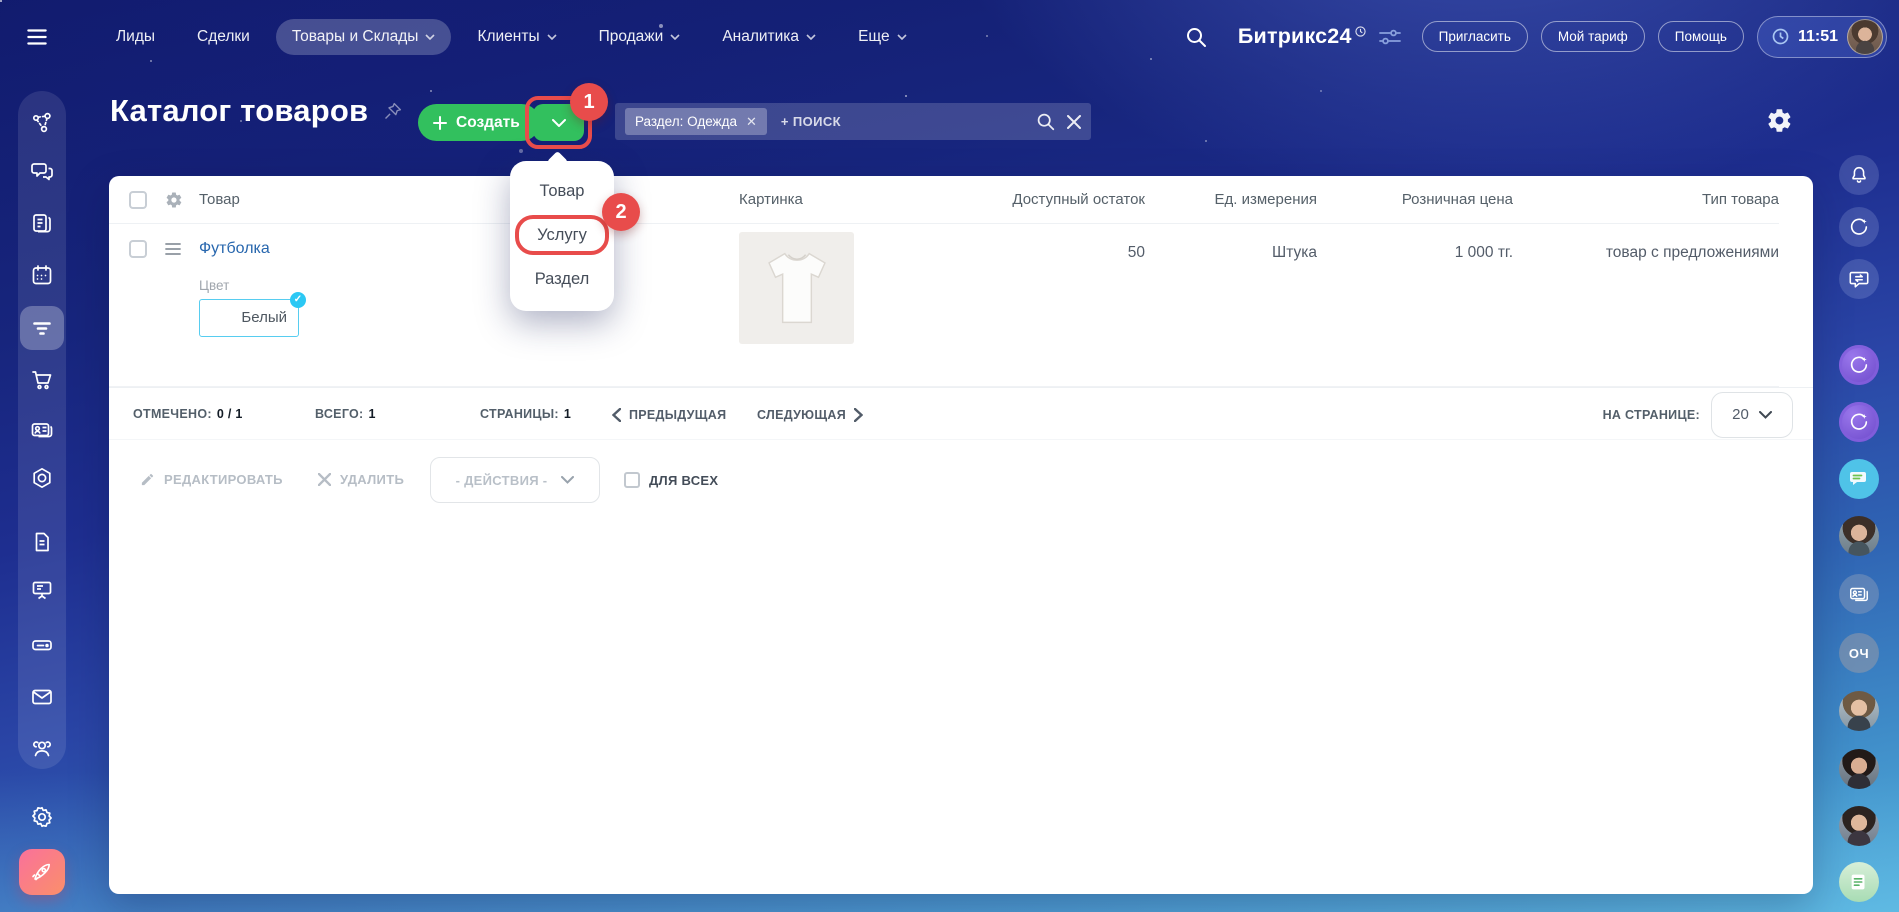 This screenshot has height=912, width=1899. What do you see at coordinates (363, 36) in the screenshot?
I see `nav-products-warehouses: Товары и Склады` at bounding box center [363, 36].